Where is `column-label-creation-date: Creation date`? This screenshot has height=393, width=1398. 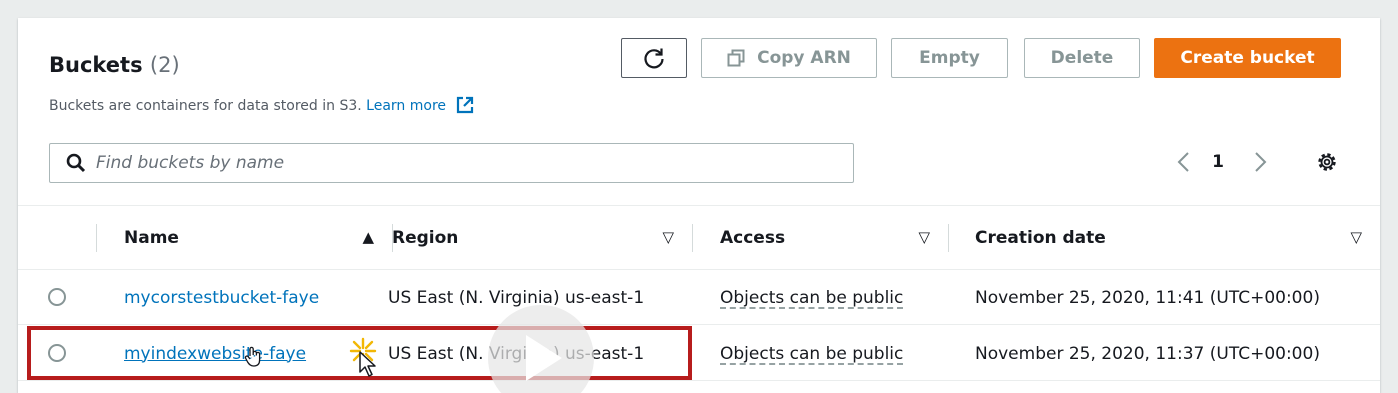 column-label-creation-date: Creation date is located at coordinates (1040, 237).